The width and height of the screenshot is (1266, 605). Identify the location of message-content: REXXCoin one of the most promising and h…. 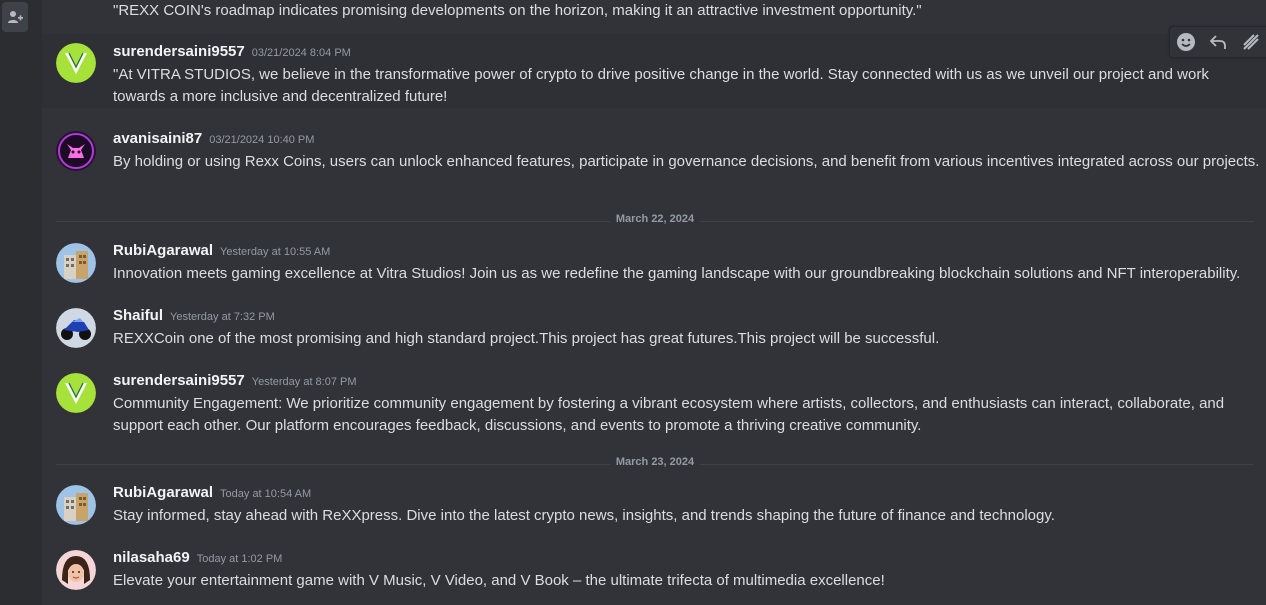
(526, 338).